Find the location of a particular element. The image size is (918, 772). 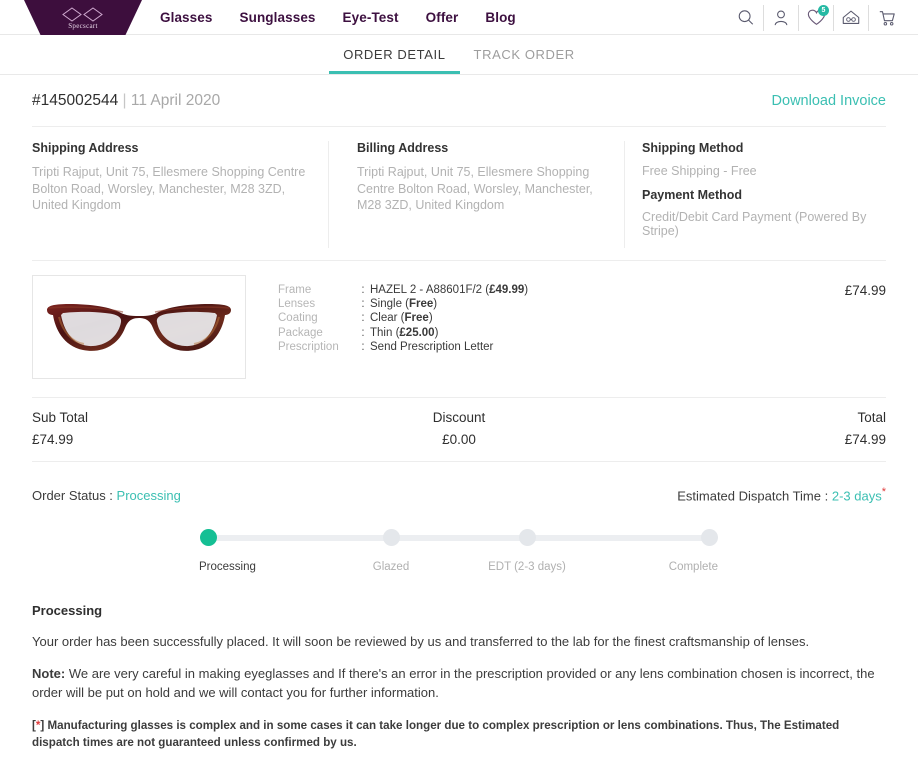

spec-colon-1: : is located at coordinates (363, 290).